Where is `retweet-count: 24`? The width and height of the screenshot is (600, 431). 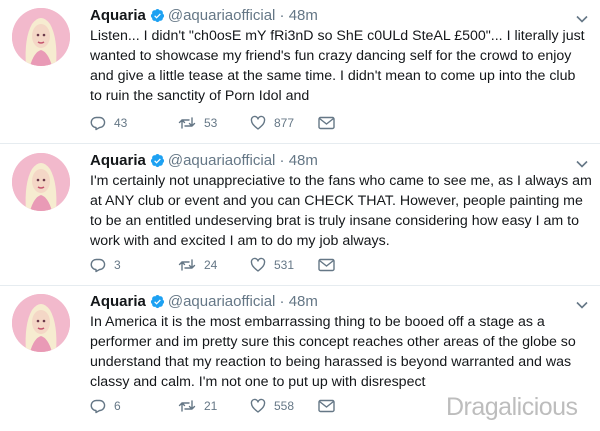 retweet-count: 24 is located at coordinates (211, 265).